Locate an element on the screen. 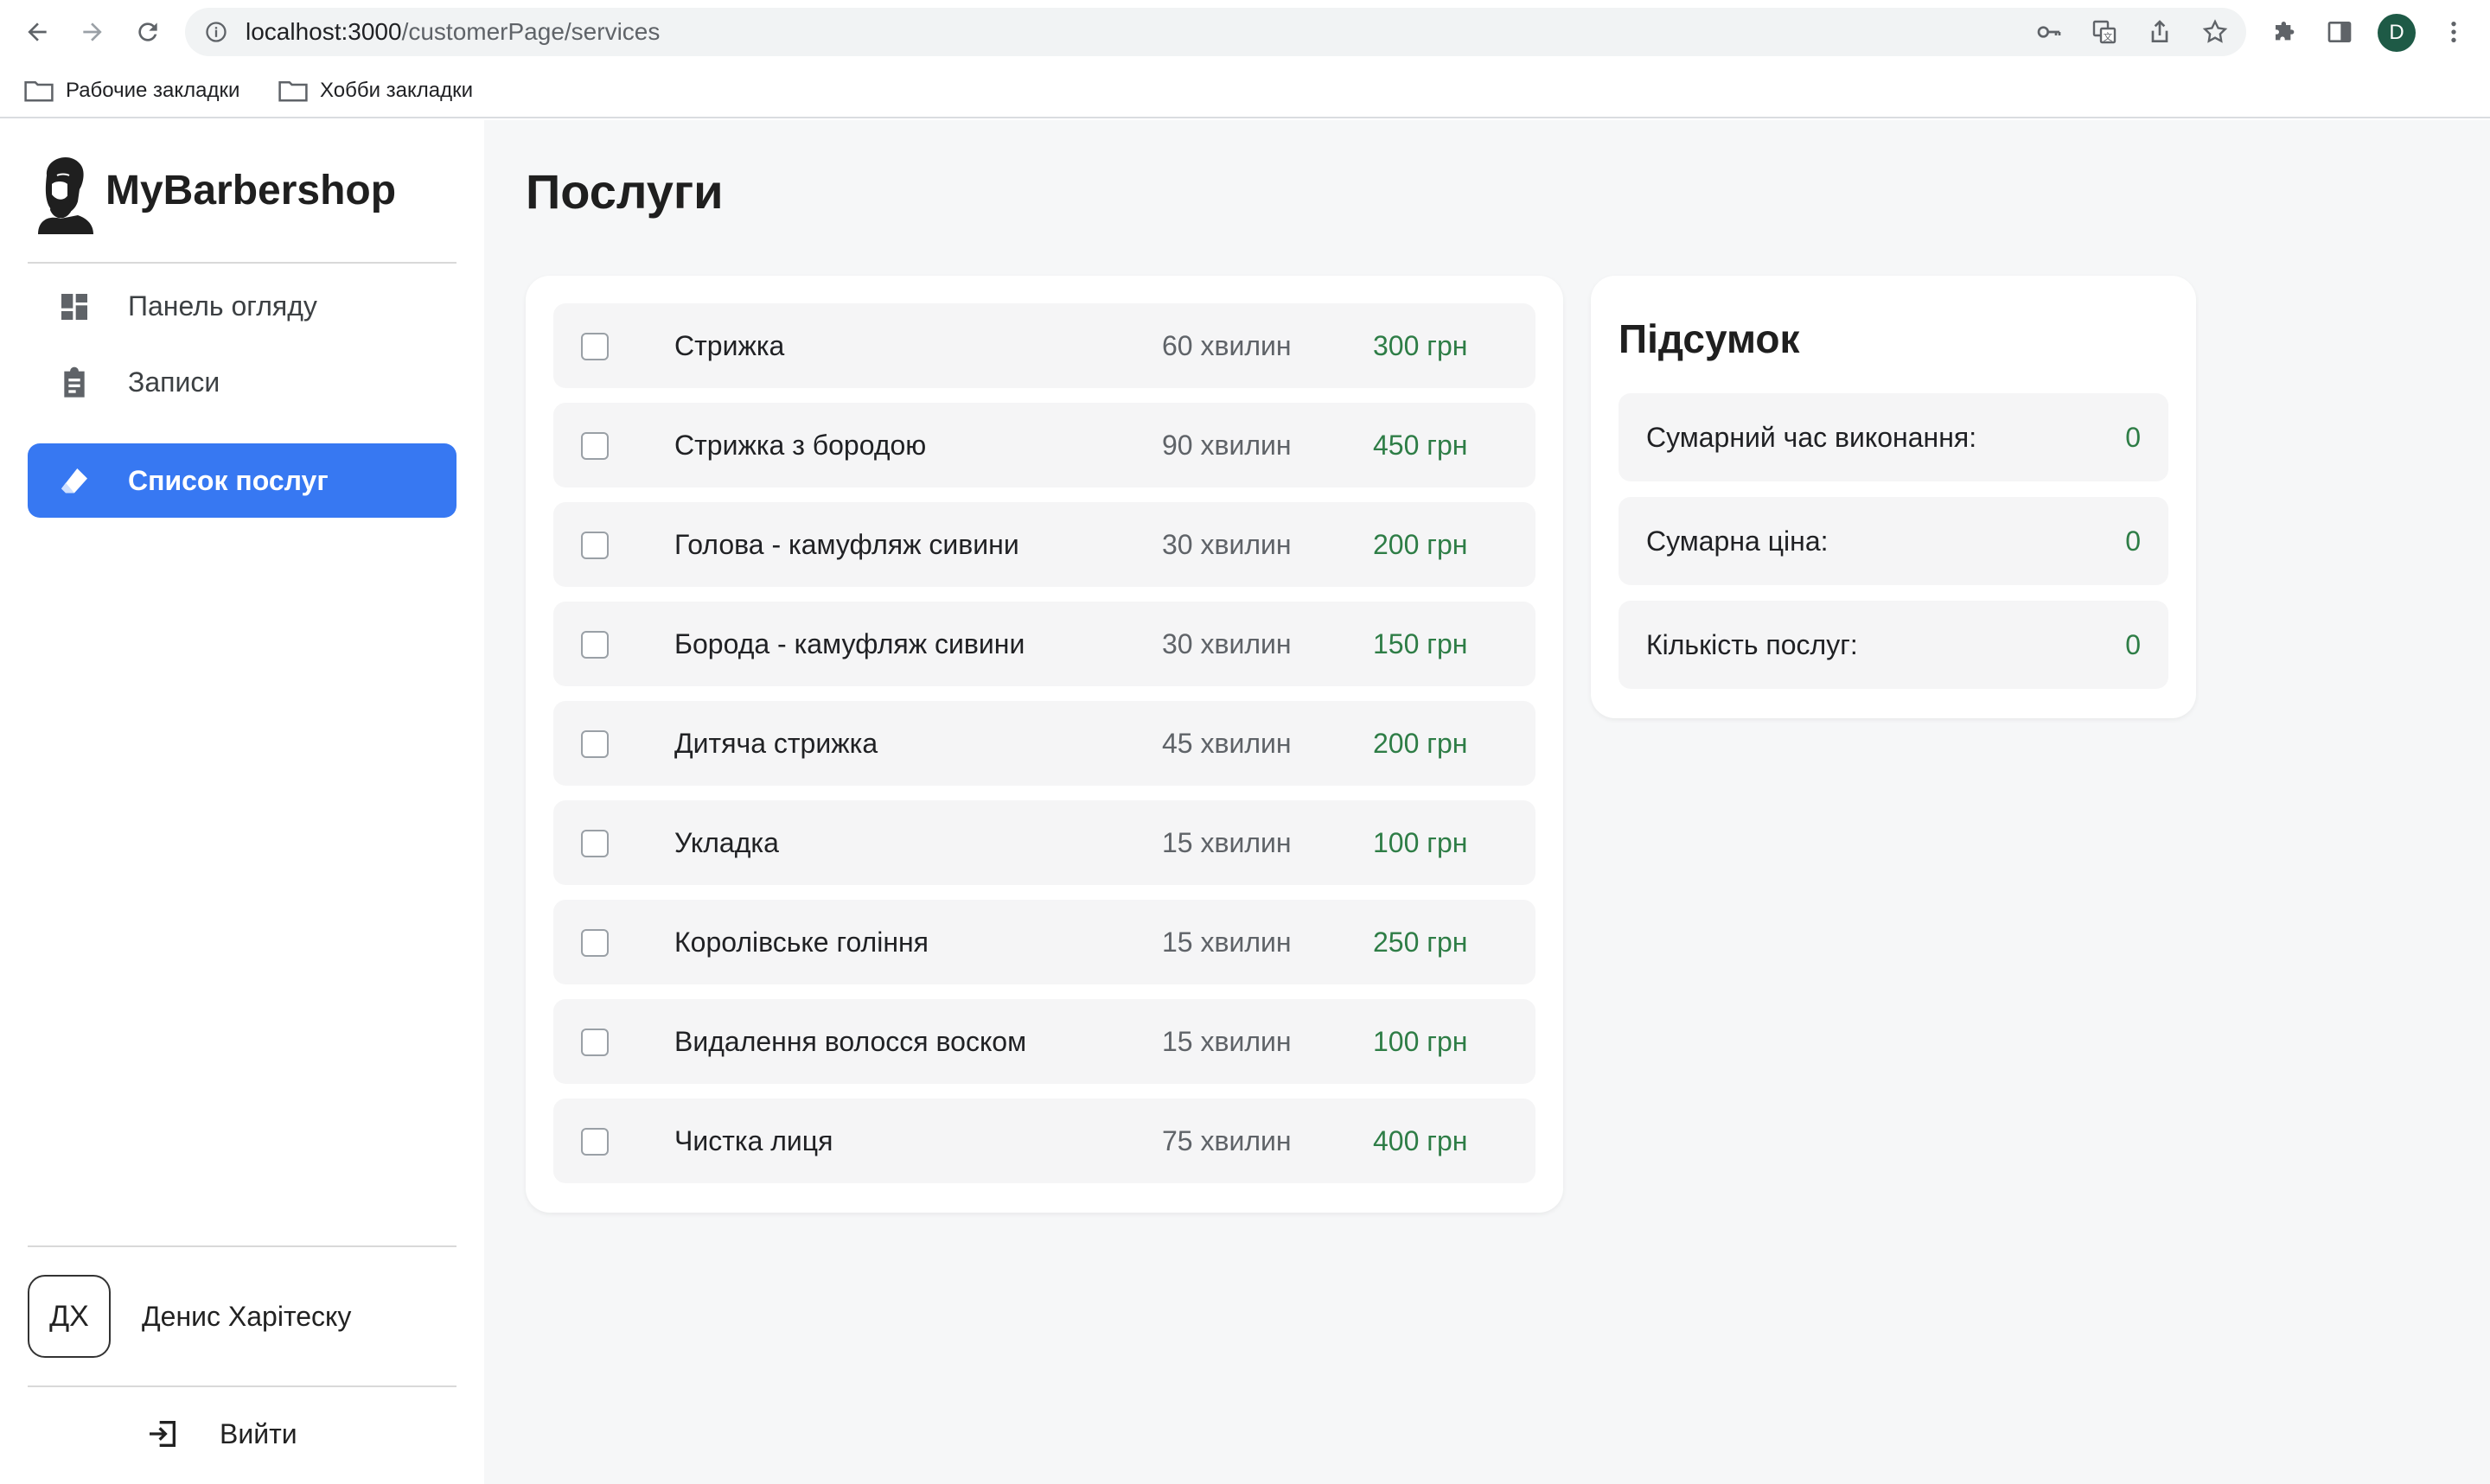  service-duration: 60 хвилин is located at coordinates (1227, 345).